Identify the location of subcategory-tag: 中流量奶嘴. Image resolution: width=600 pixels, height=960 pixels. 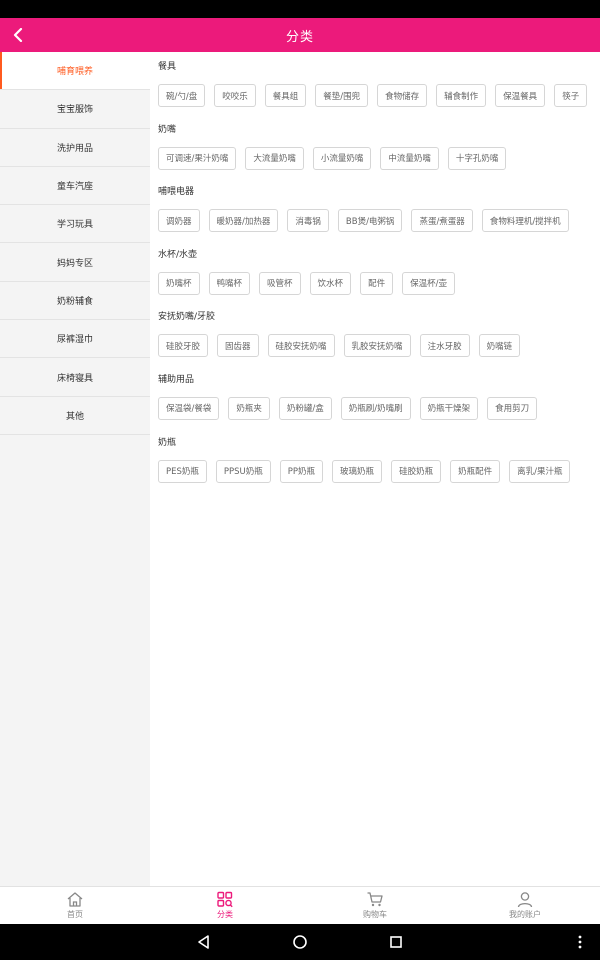
(409, 158).